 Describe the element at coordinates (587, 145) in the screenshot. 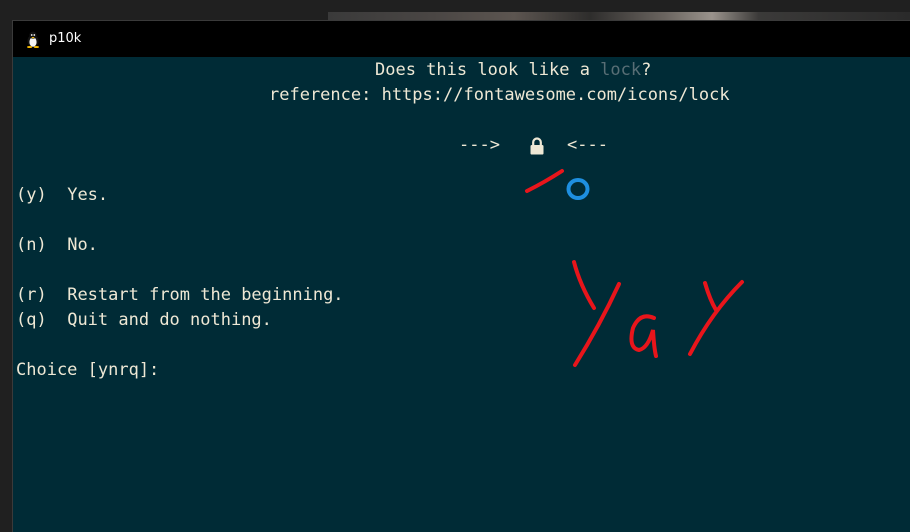

I see `arrow-right: <---` at that location.